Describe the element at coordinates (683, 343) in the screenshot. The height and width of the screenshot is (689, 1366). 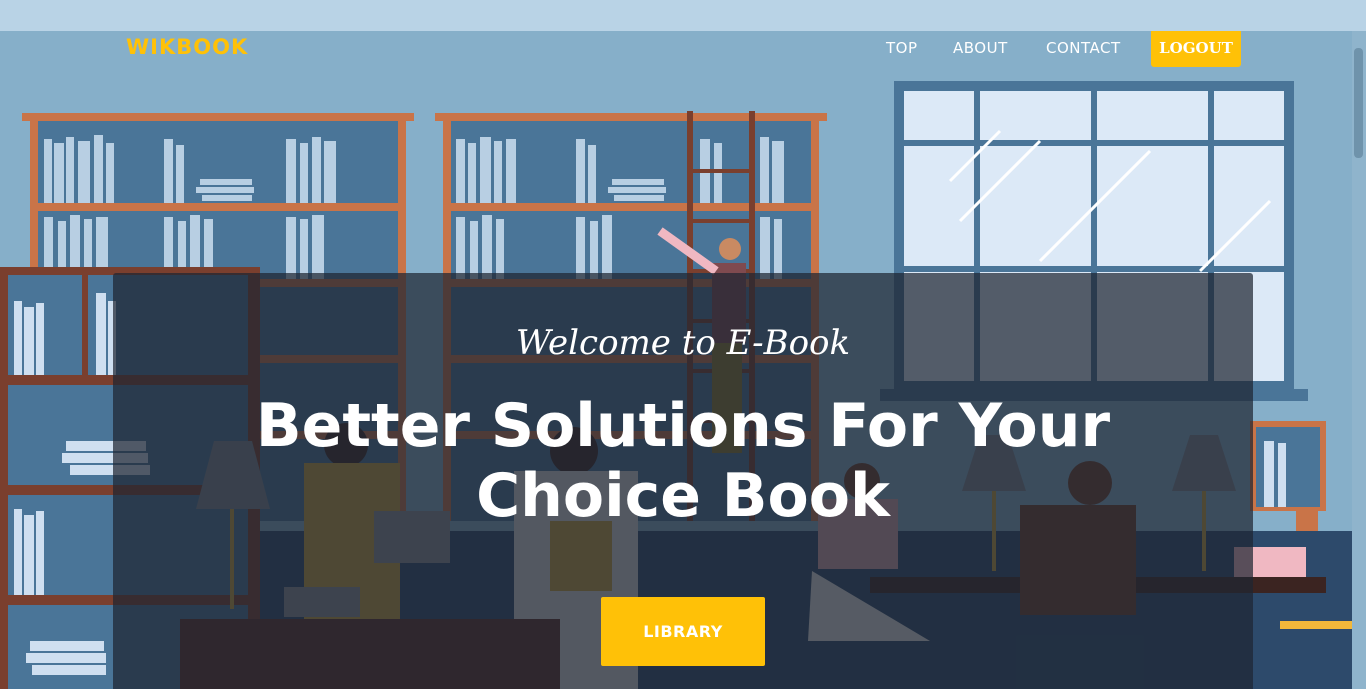
I see `welcome-text: Welcome to E-Book` at that location.